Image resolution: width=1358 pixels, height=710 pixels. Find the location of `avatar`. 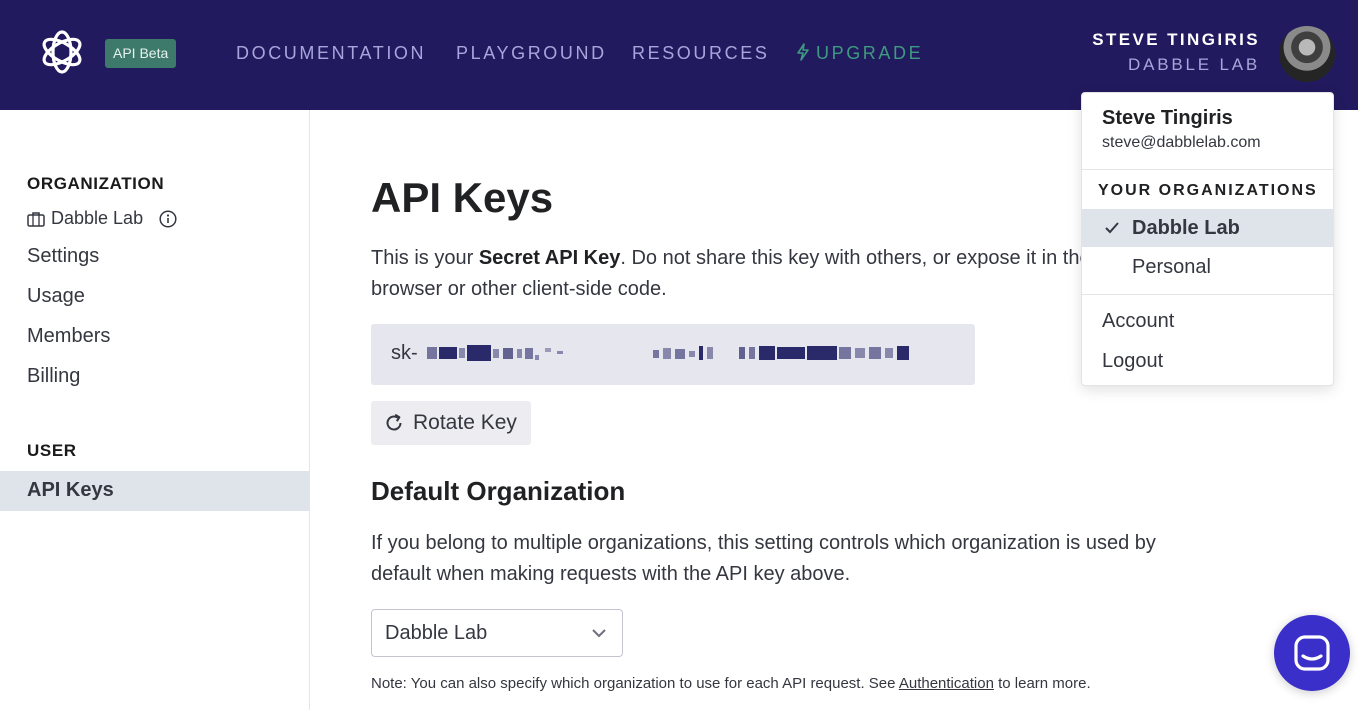

avatar is located at coordinates (1307, 54).